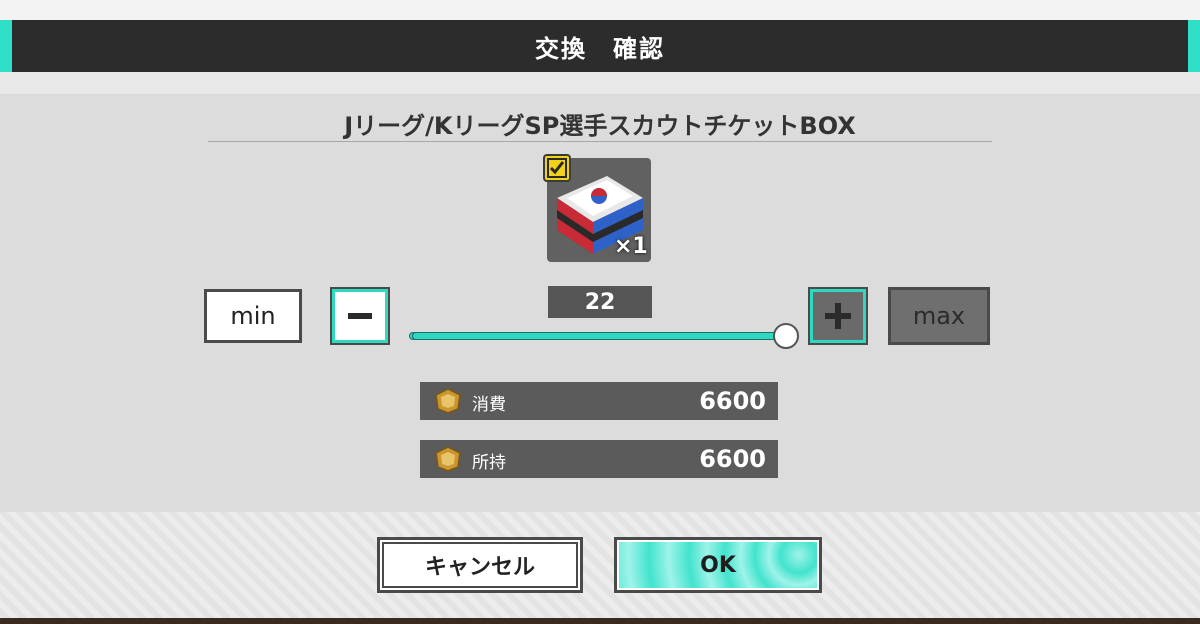  I want to click on dialog-title: 交換 確認, so click(600, 48).